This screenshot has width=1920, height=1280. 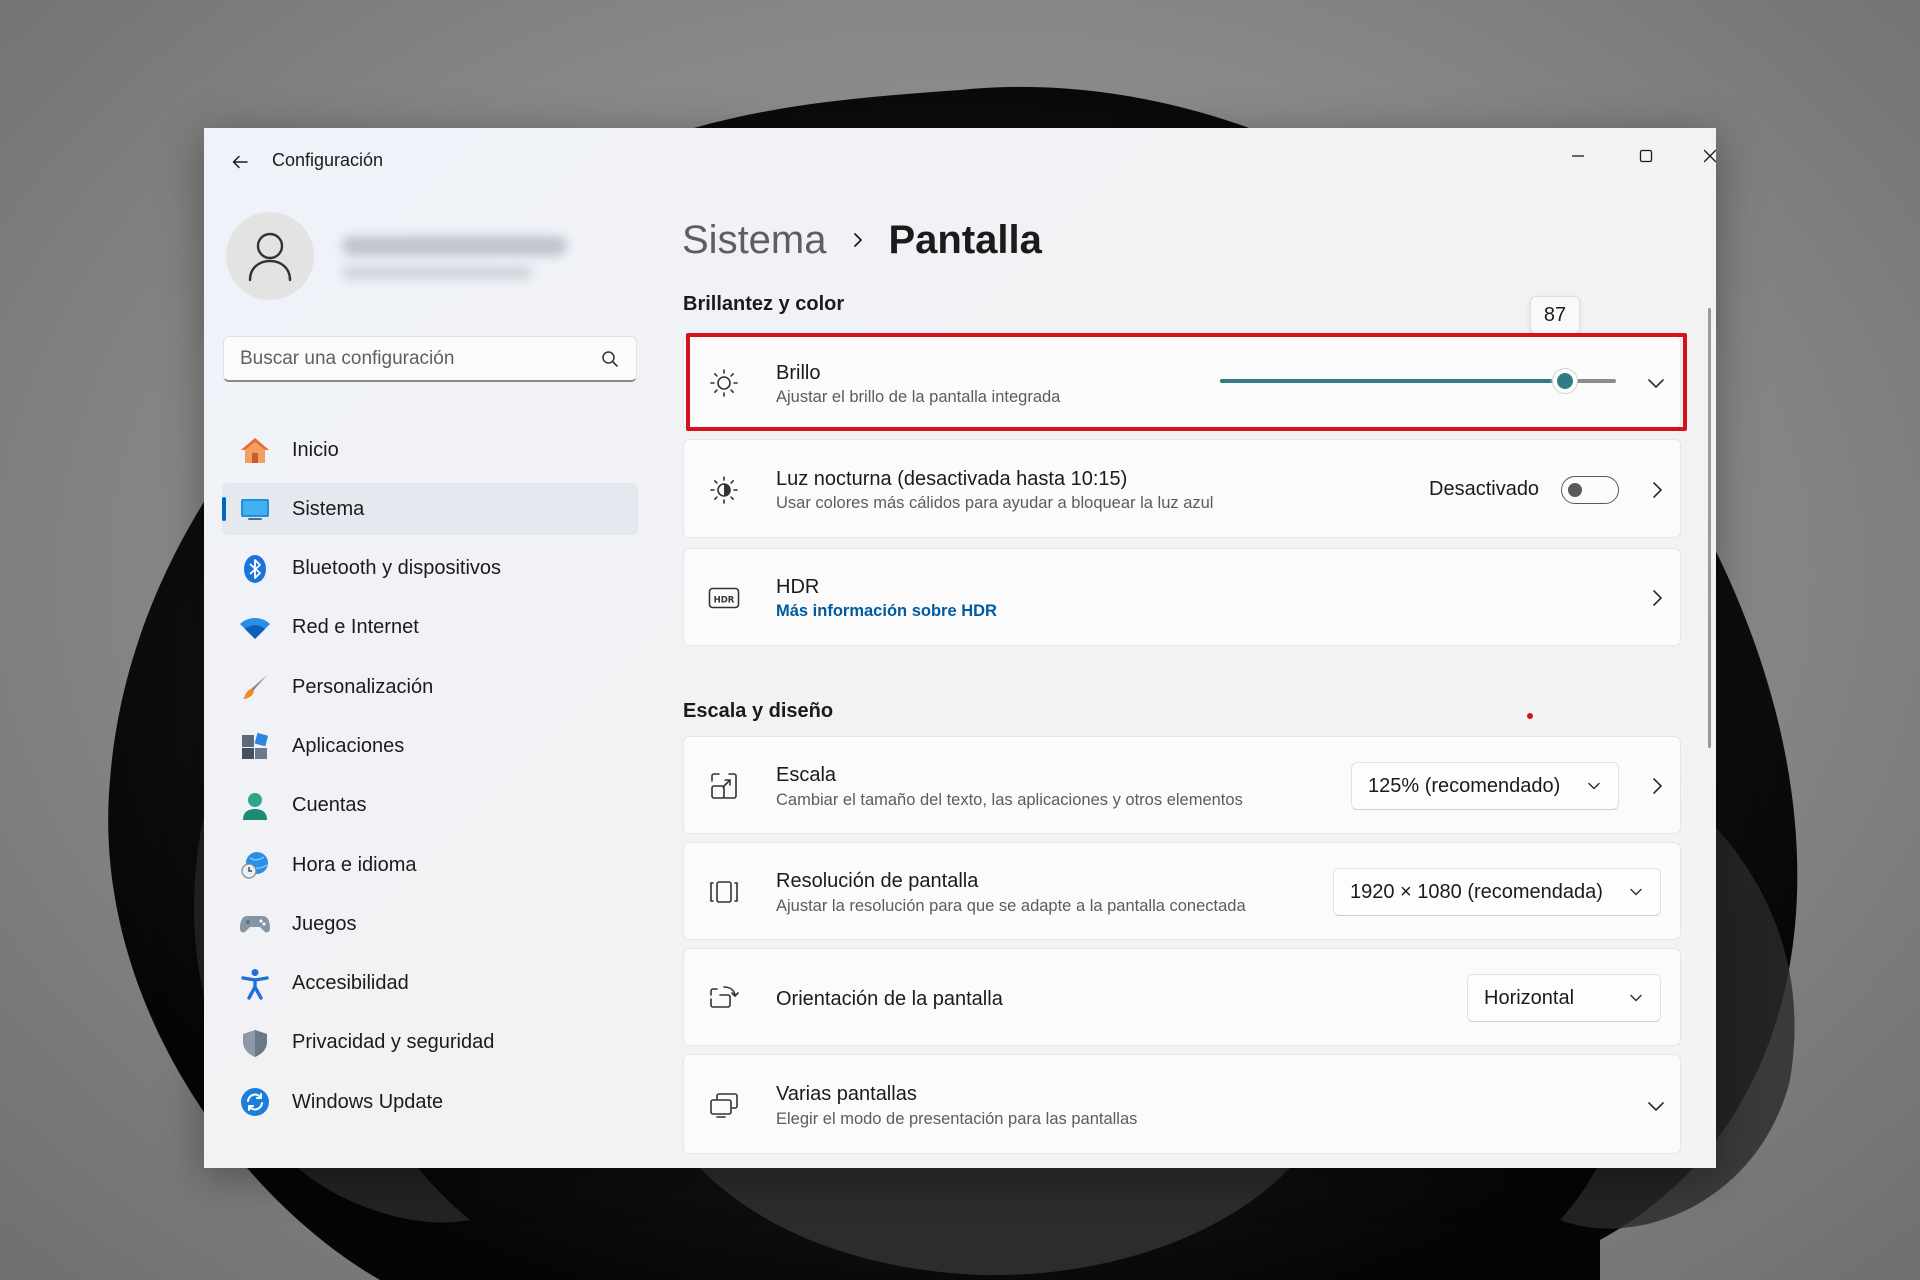 I want to click on orientation-dropdown: Horizontal, so click(x=1564, y=998).